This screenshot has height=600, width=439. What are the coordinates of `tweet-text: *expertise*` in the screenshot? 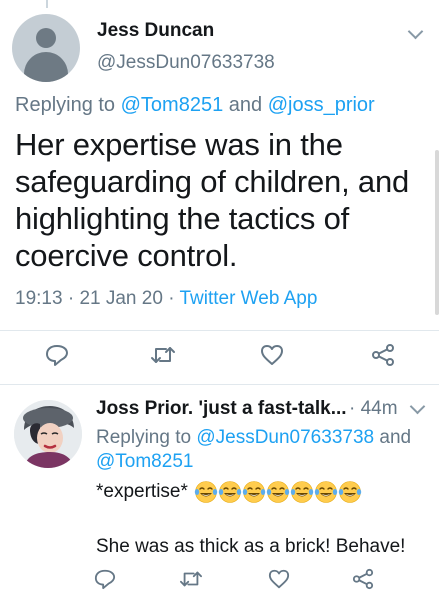 It's located at (142, 491).